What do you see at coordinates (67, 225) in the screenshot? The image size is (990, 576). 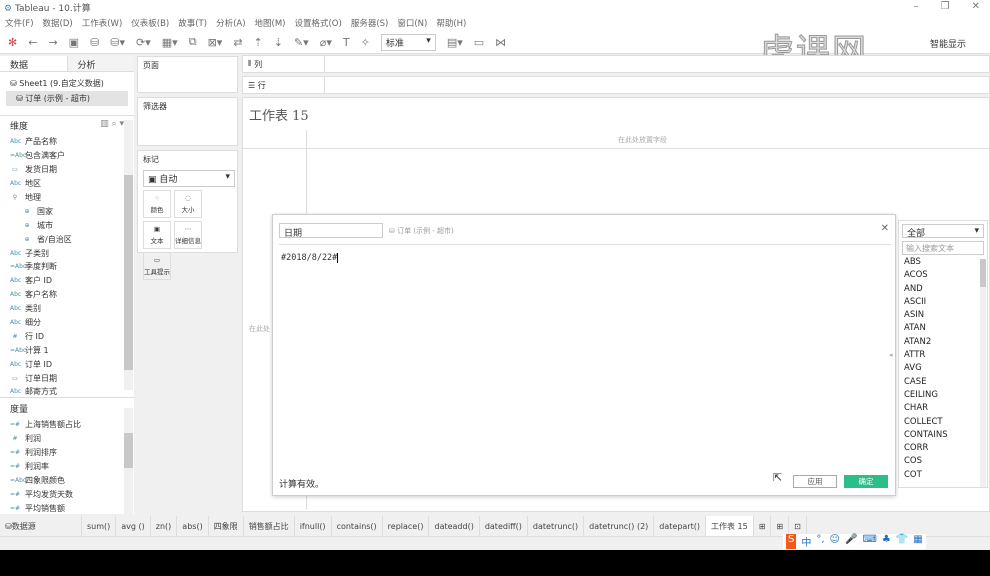 I see `dimension-field: ⊕ 城市` at bounding box center [67, 225].